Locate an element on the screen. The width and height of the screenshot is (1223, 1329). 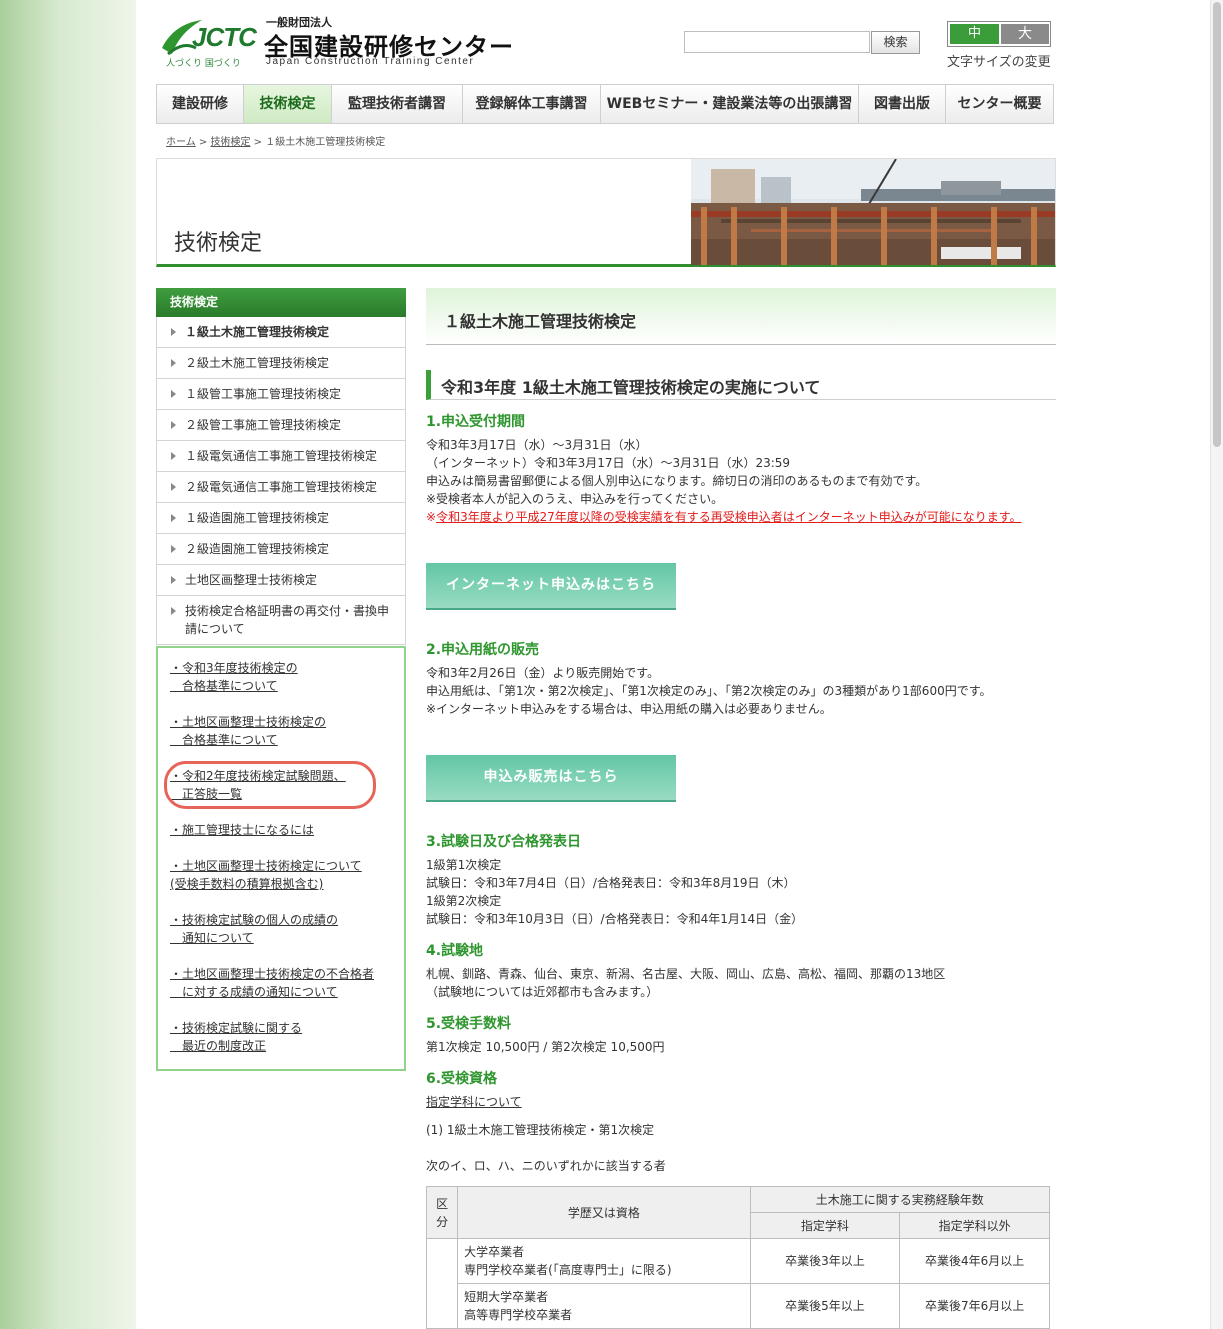
logo-tagline: 人づくり 国づくり is located at coordinates (203, 64).